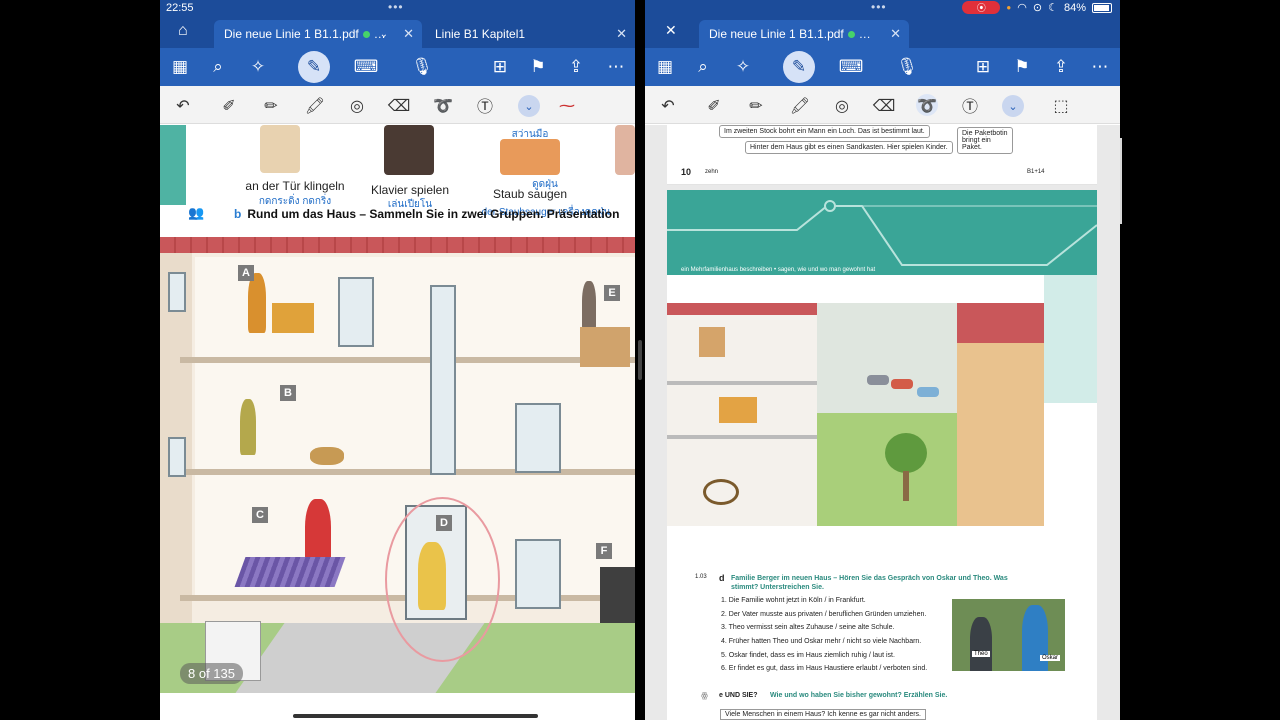  Describe the element at coordinates (567, 105) in the screenshot. I see `active-color-swatch: ⁓` at that location.